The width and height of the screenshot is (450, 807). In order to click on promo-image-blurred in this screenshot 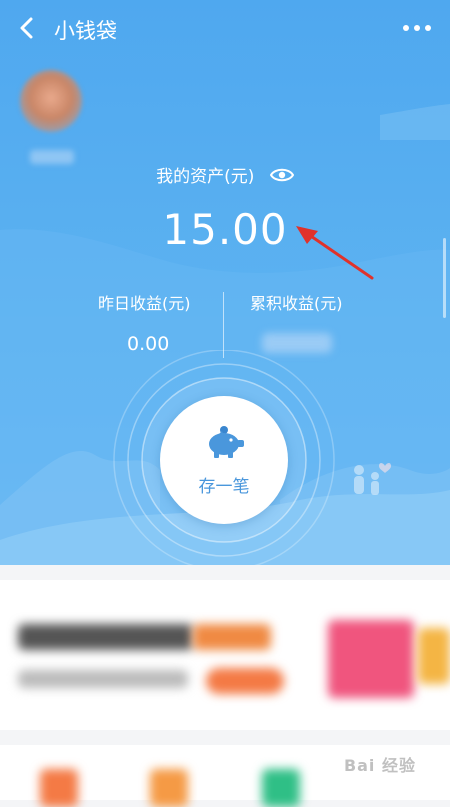, I will do `click(371, 659)`.